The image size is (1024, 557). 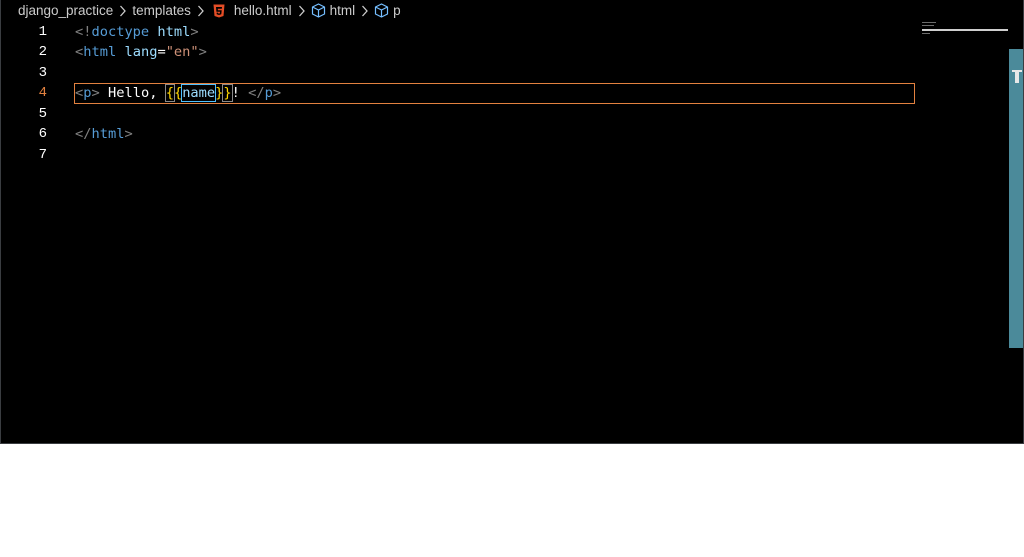 I want to click on token-variable: name, so click(x=199, y=93).